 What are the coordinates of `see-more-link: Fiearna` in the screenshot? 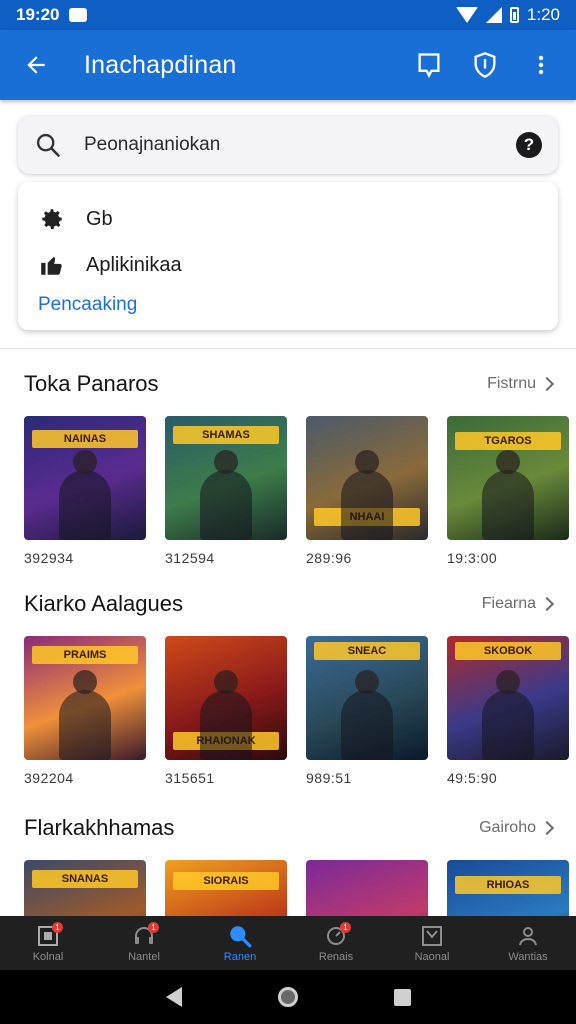 It's located at (518, 604).